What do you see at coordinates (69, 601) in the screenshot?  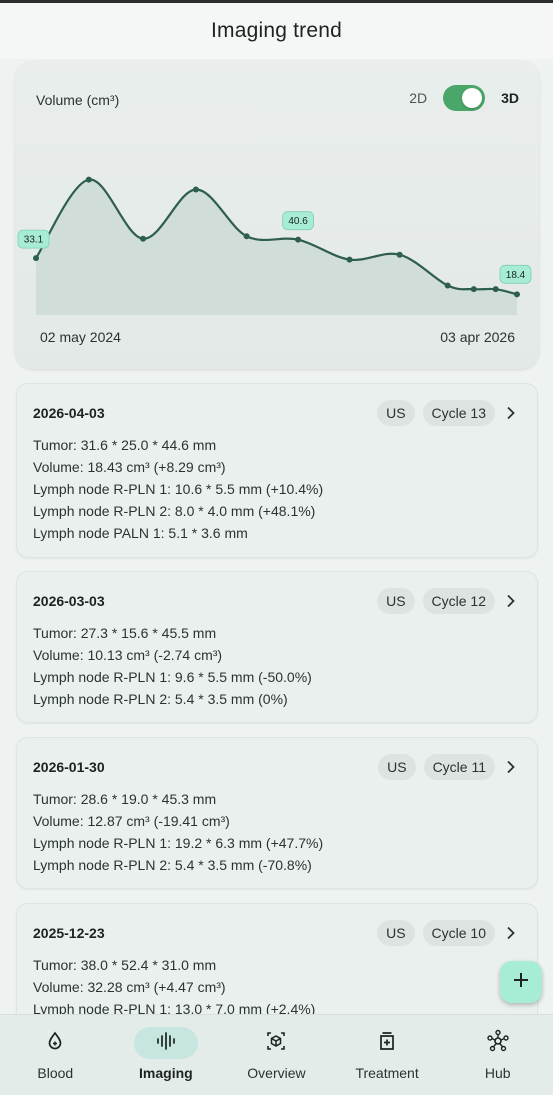 I see `entry-date: 2026-03-03` at bounding box center [69, 601].